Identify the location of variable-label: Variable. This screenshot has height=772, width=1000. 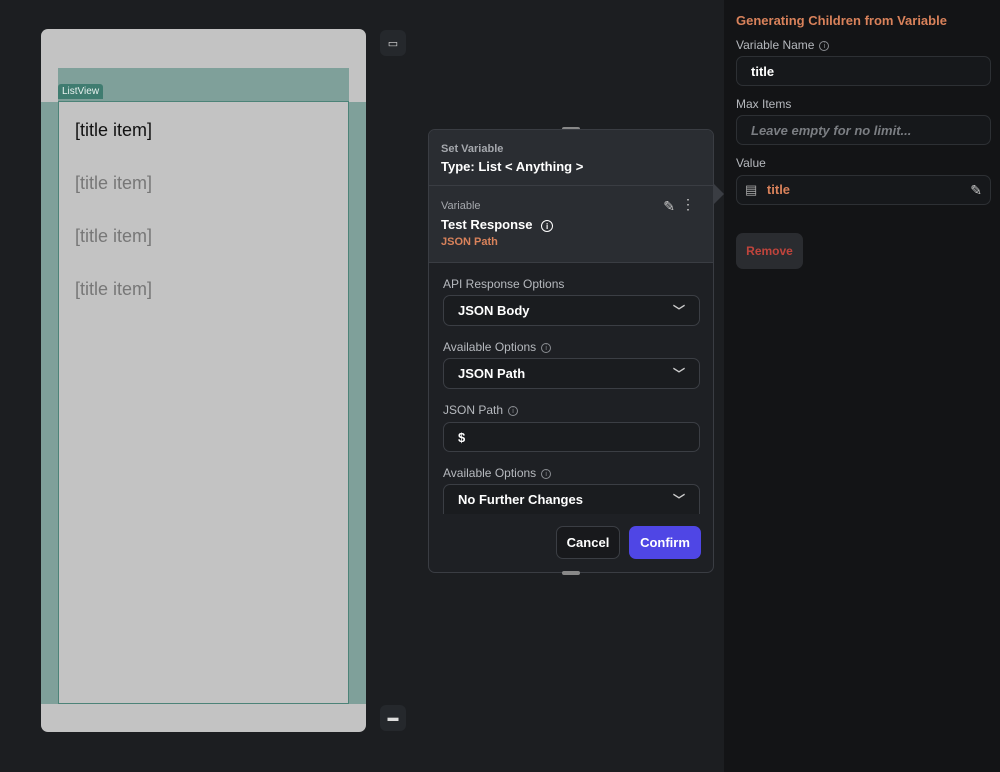
(461, 206).